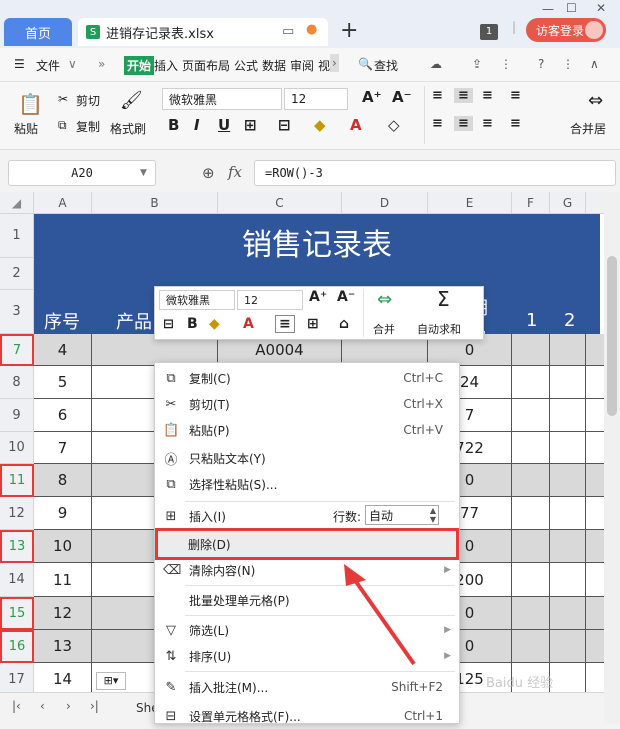 The image size is (620, 729). Describe the element at coordinates (63, 613) in the screenshot. I see `table-cell: 12` at that location.